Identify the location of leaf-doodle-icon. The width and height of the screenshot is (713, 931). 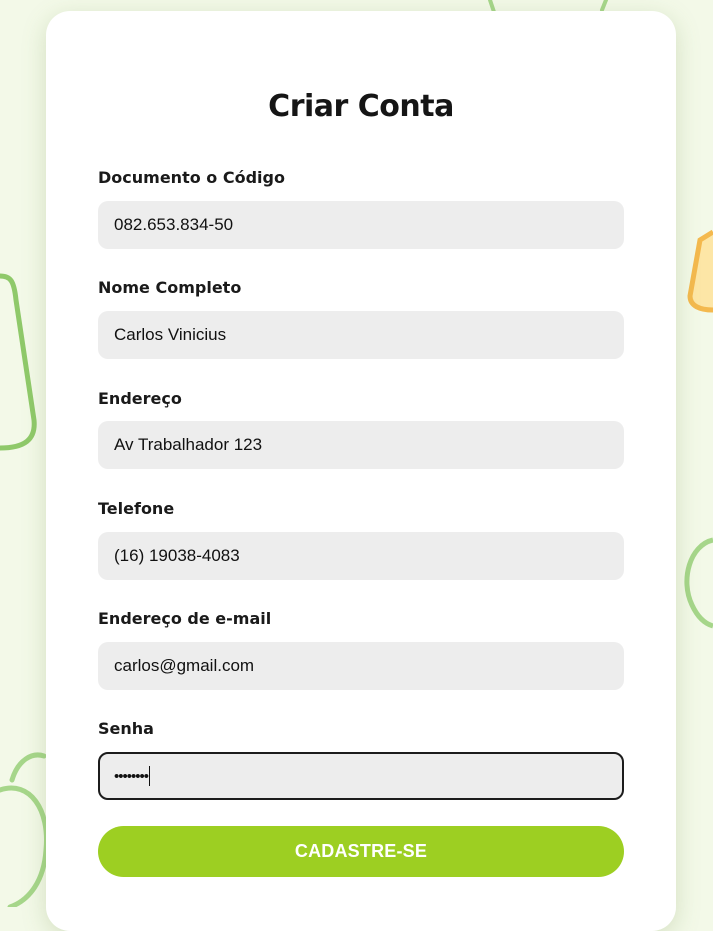
(18, 362).